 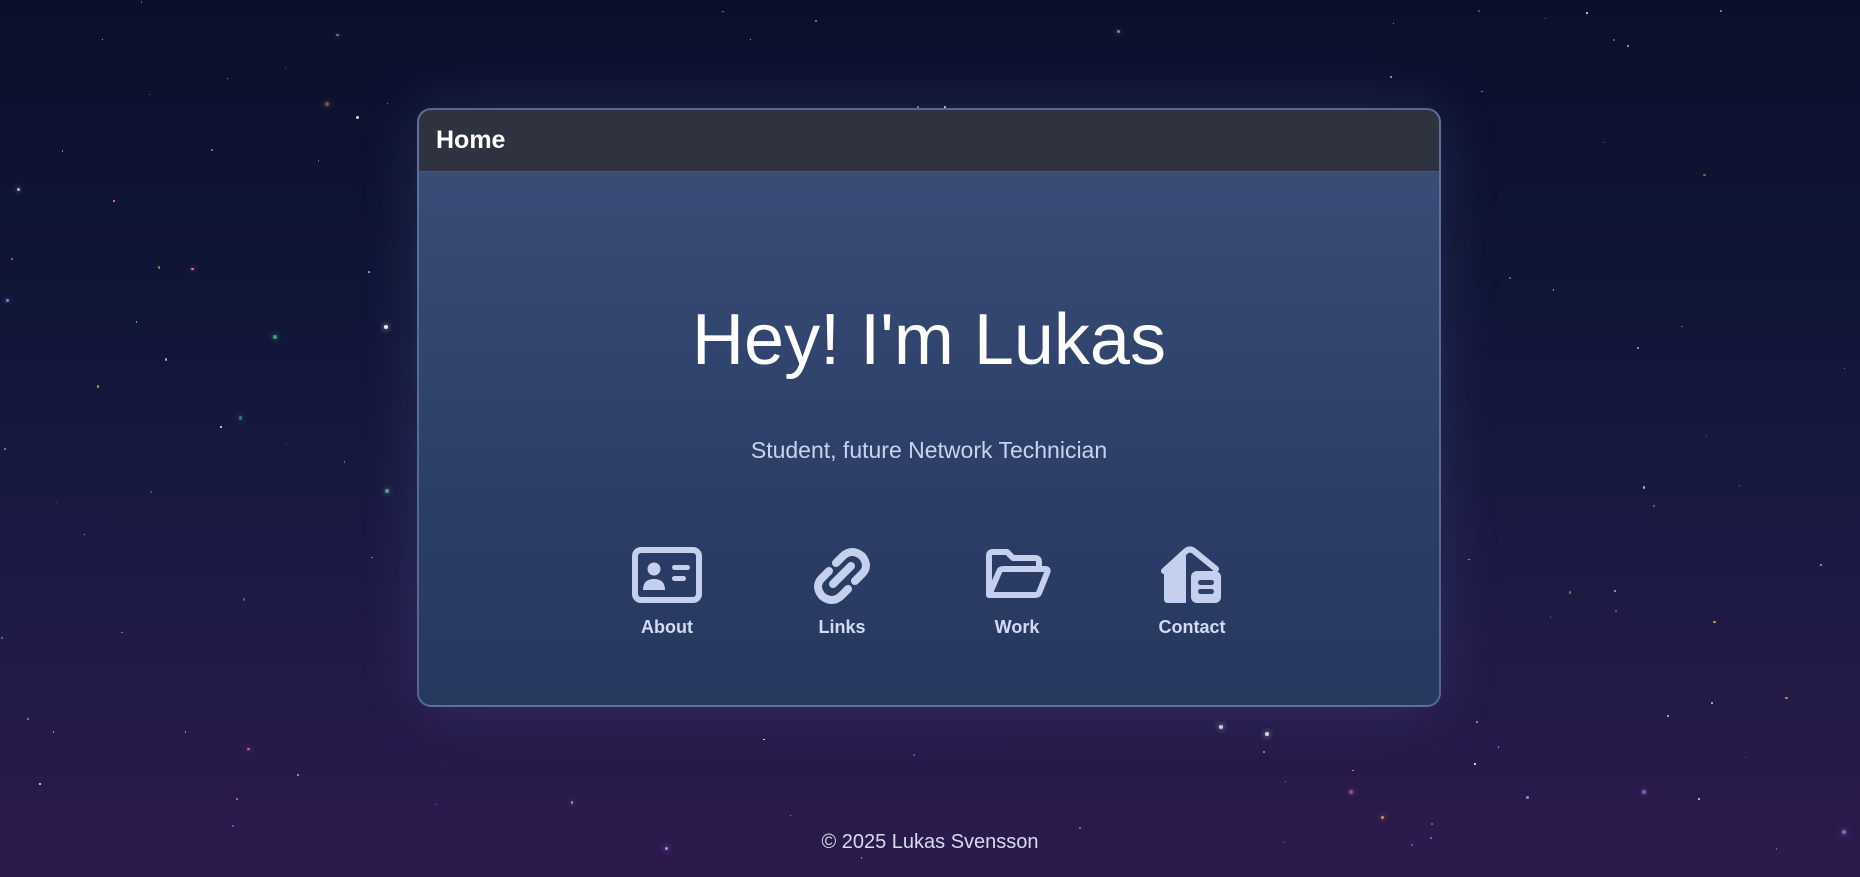 What do you see at coordinates (929, 450) in the screenshot?
I see `hero-subtitle: Student, future Network Technician` at bounding box center [929, 450].